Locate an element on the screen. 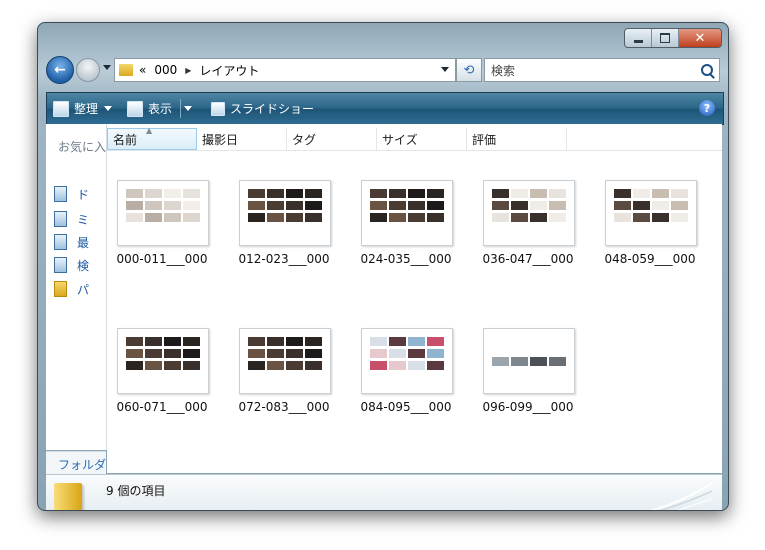 The width and height of the screenshot is (765, 550). help-icon: ? is located at coordinates (707, 108).